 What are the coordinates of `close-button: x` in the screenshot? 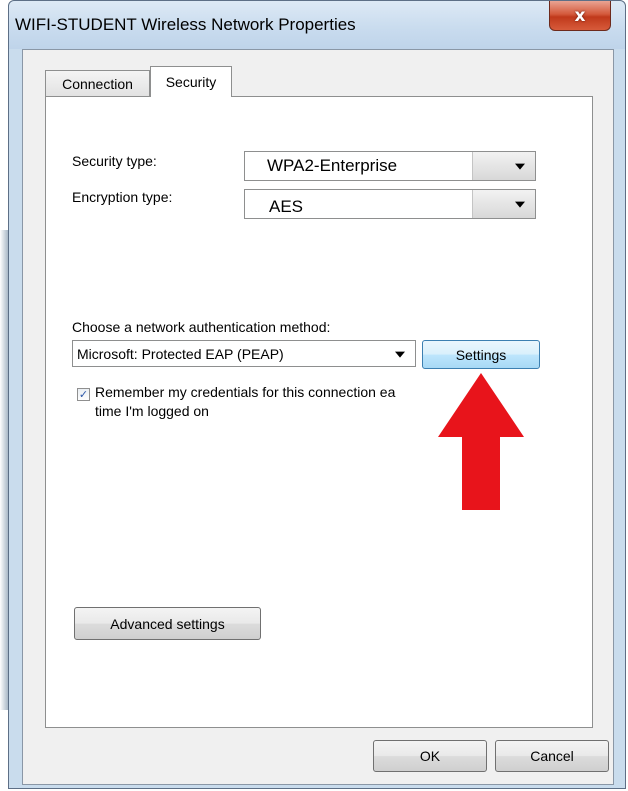 It's located at (580, 16).